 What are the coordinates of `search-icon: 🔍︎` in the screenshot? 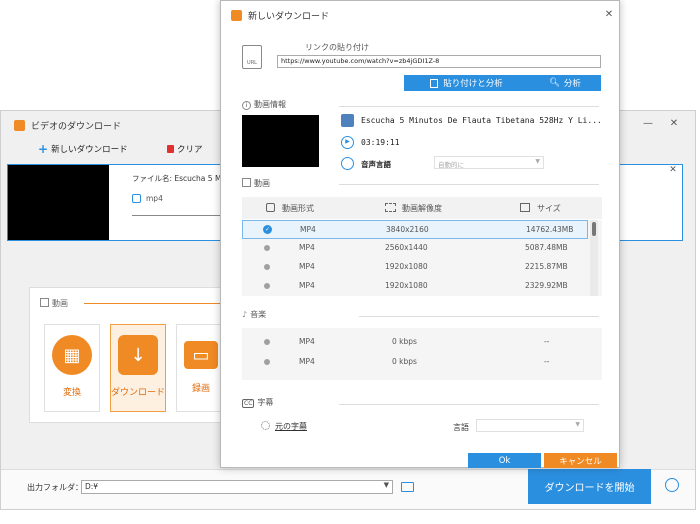 It's located at (554, 83).